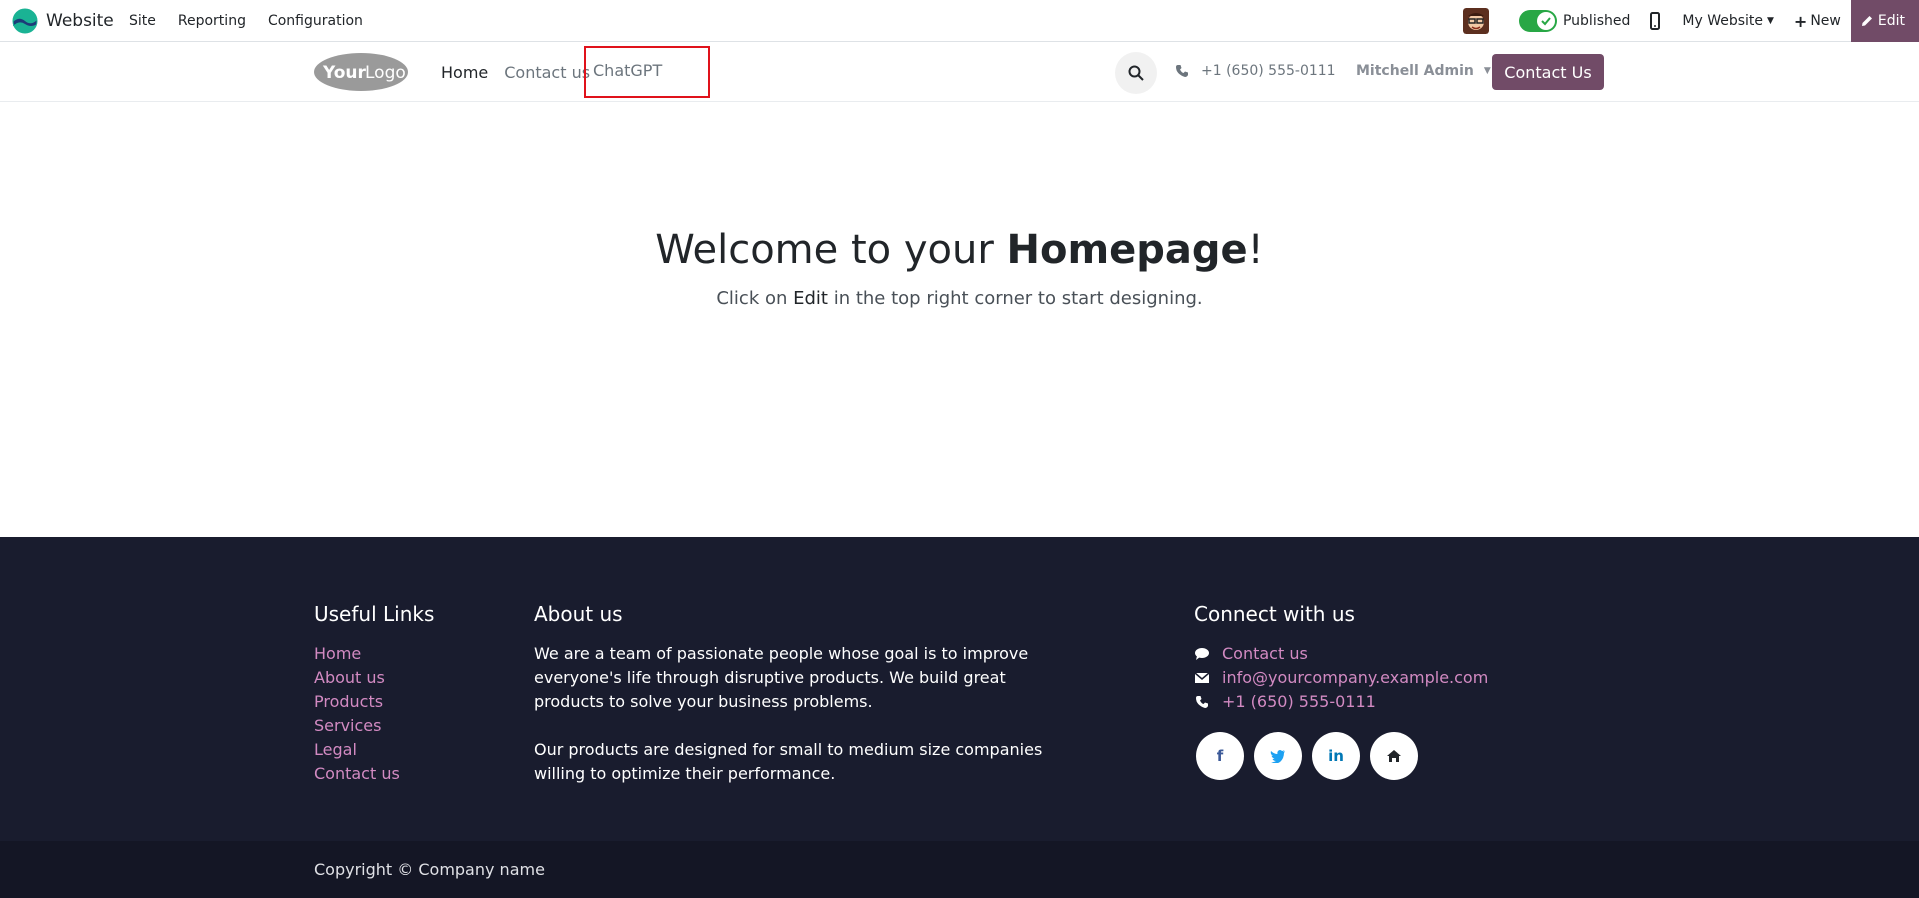  I want to click on envelope-icon, so click(1202, 677).